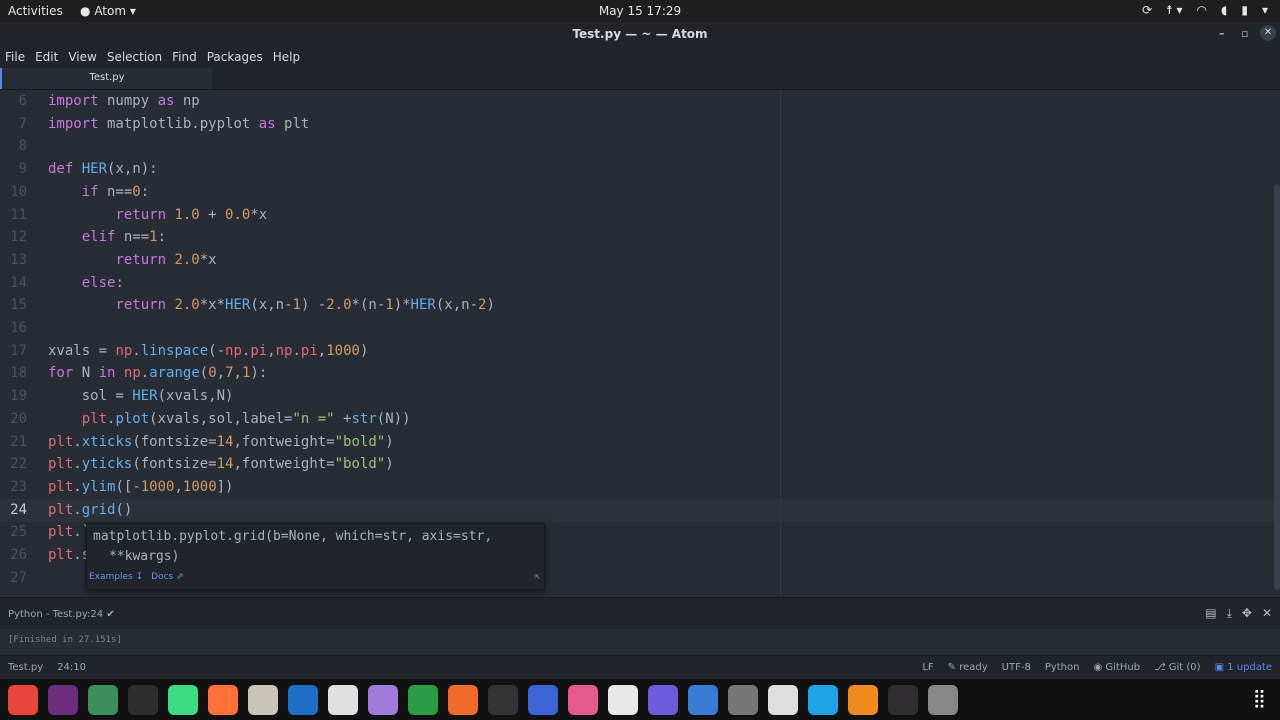 This screenshot has height=720, width=1280. I want to click on battery-icon: ▮, so click(1244, 10).